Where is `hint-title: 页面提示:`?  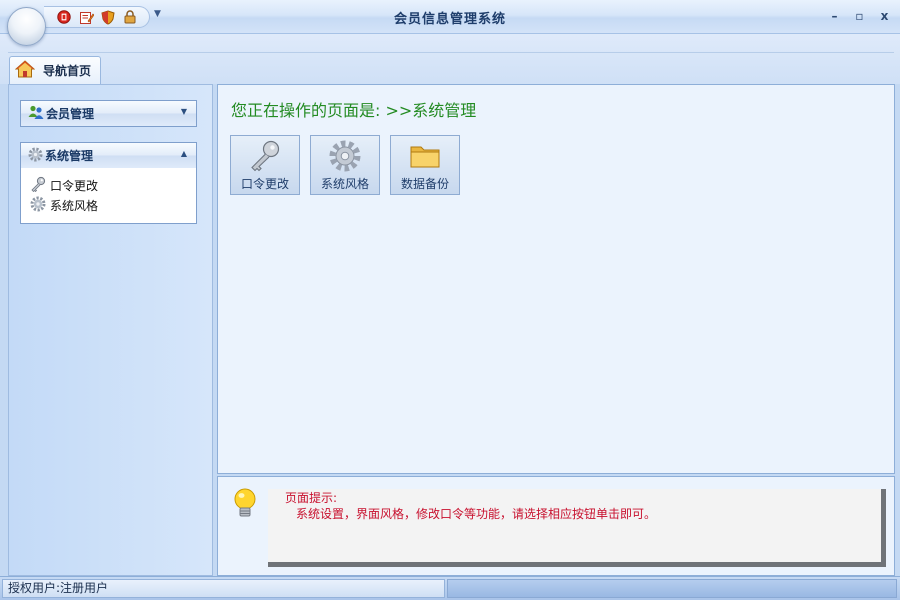 hint-title: 页面提示: is located at coordinates (311, 498).